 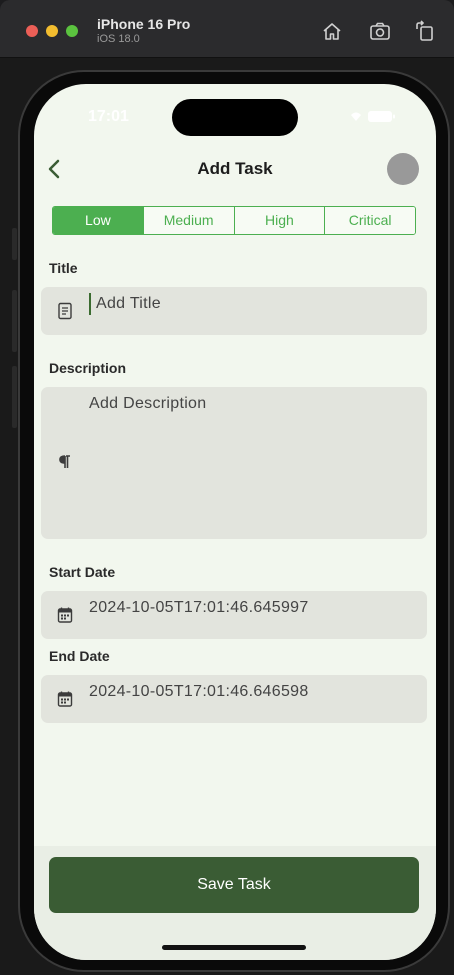 What do you see at coordinates (370, 220) in the screenshot?
I see `priority-option-critical: Critical` at bounding box center [370, 220].